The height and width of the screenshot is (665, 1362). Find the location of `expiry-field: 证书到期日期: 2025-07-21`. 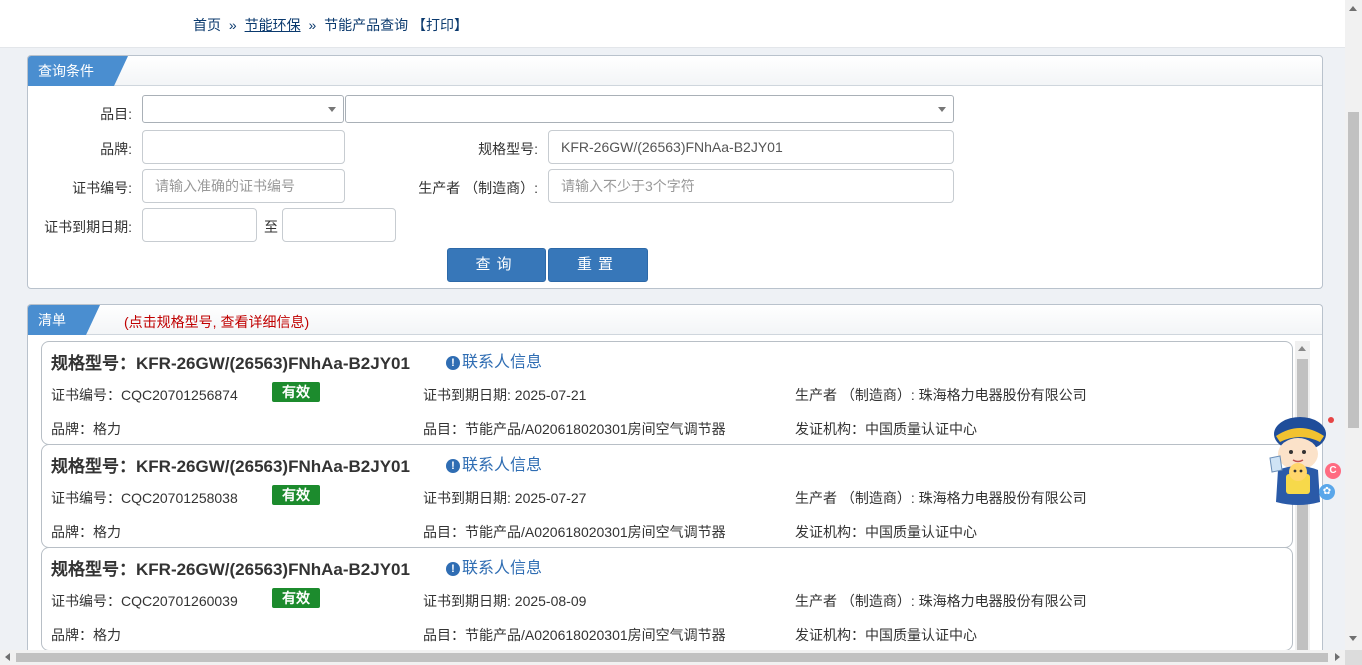

expiry-field: 证书到期日期: 2025-07-21 is located at coordinates (504, 395).